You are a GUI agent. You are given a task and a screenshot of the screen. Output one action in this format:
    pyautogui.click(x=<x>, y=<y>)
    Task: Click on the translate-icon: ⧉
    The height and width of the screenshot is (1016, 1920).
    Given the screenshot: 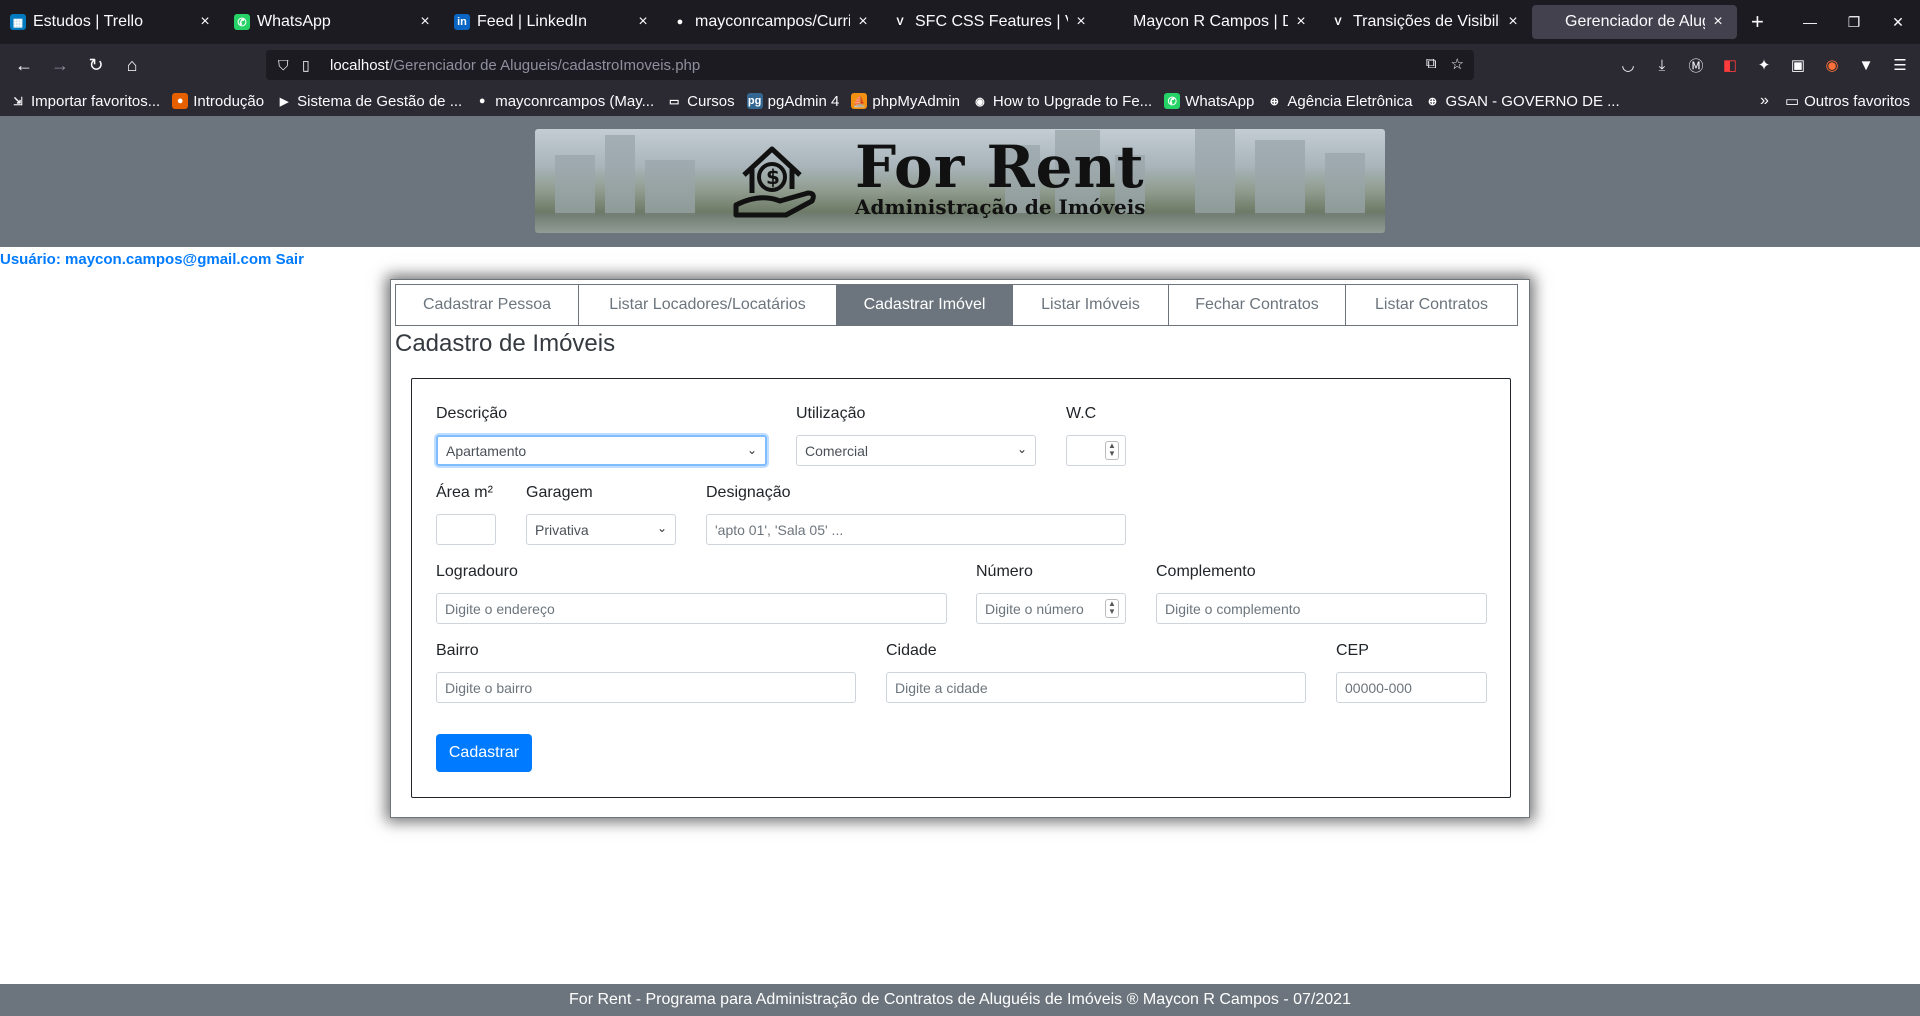 What is the action you would take?
    pyautogui.click(x=1431, y=64)
    